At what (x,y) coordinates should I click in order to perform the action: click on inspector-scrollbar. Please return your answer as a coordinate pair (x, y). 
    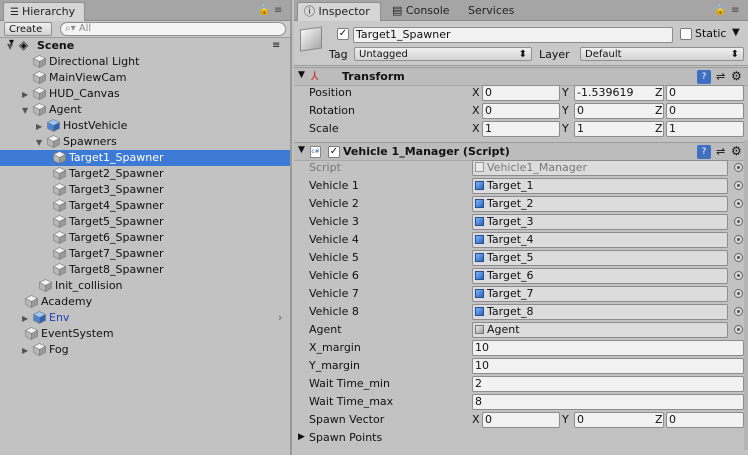
    Looking at the image, I should click on (746, 295).